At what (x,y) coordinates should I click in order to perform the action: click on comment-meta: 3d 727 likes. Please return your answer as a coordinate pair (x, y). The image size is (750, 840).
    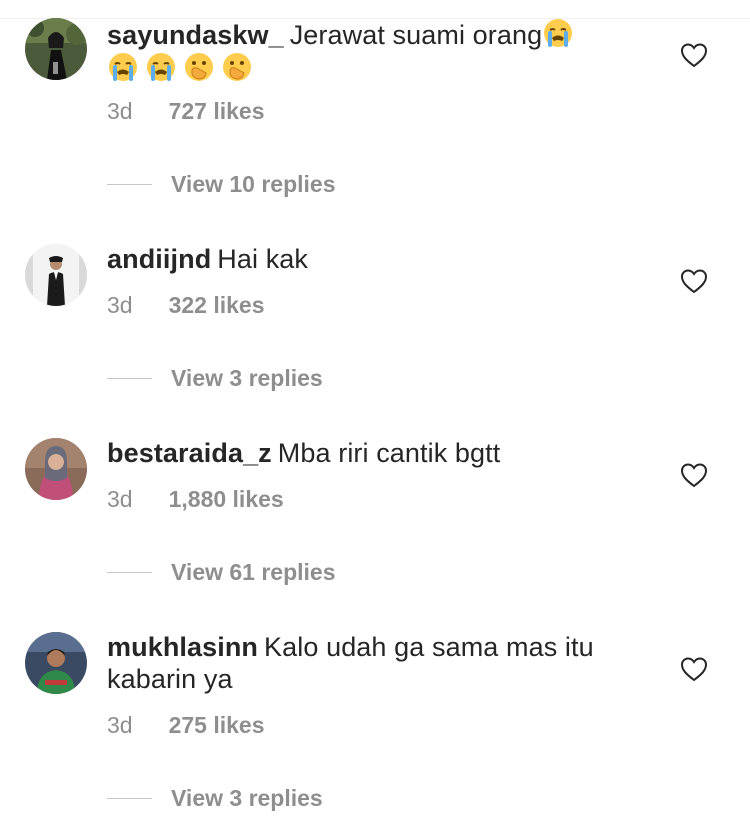
    Looking at the image, I should click on (186, 111).